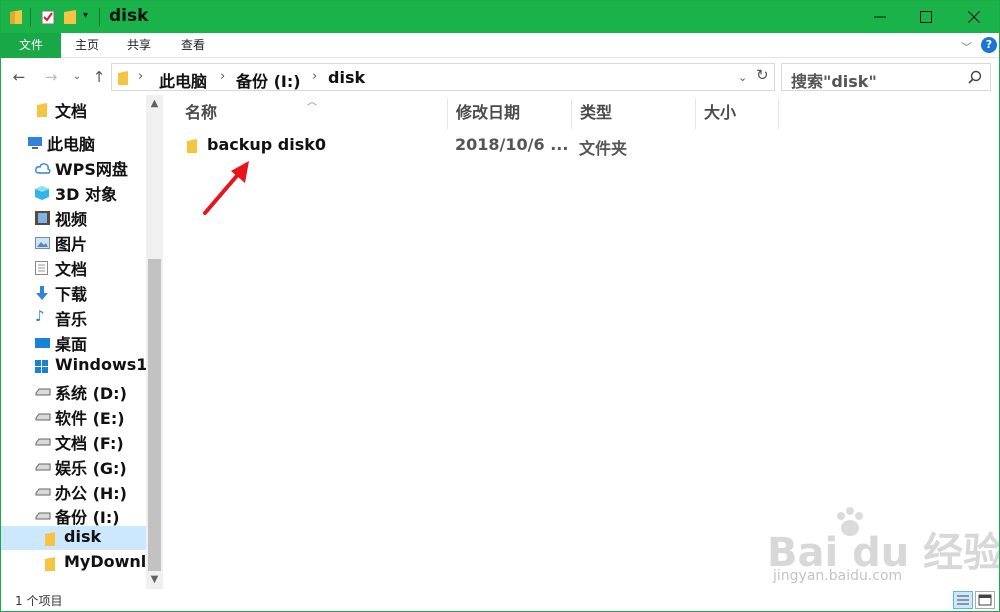 The image size is (1000, 612). Describe the element at coordinates (742, 77) in the screenshot. I see `address-dropdown-icon: ⌄` at that location.